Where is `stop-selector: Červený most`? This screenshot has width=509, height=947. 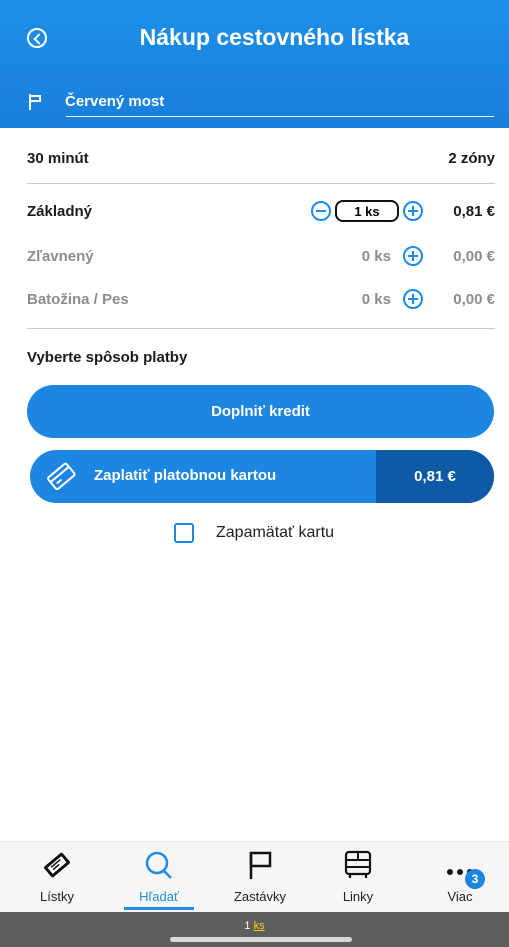 stop-selector: Červený most is located at coordinates (96, 101).